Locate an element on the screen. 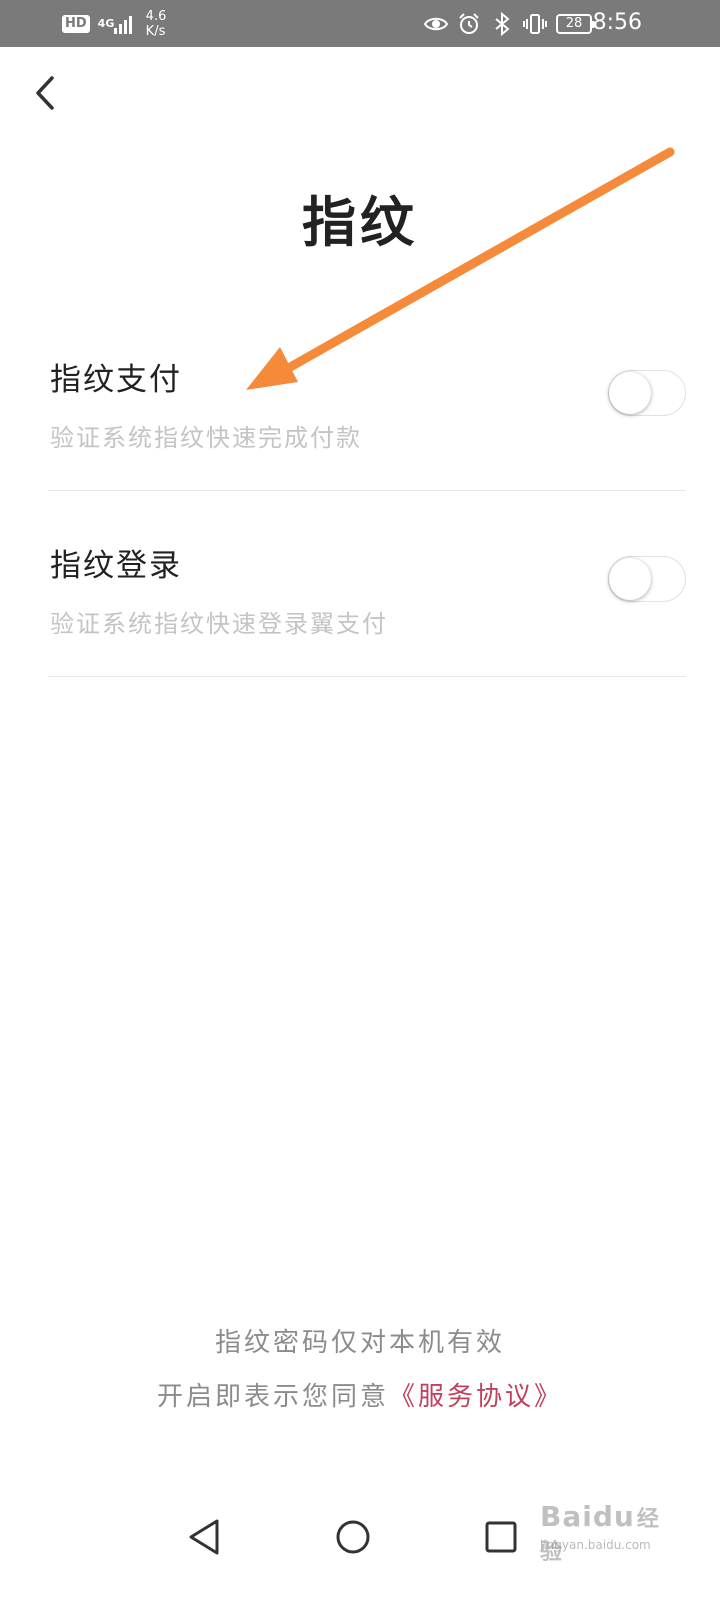 The image size is (720, 1600). agreement-line: 开启即表示您同意《服务协议》 is located at coordinates (360, 1394).